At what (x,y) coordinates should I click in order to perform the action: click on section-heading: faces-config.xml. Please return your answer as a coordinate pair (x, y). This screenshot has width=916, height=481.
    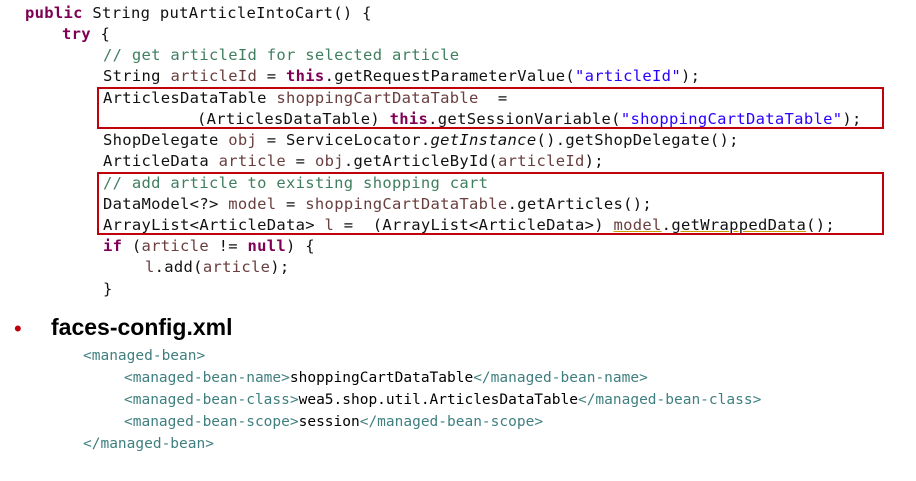
    Looking at the image, I should click on (142, 327).